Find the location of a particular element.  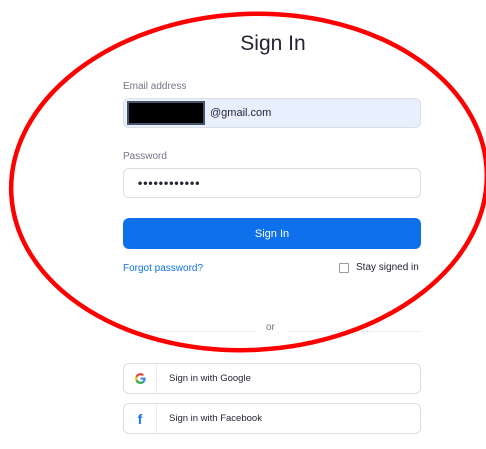

stay-signed-in-label: Stay signed in is located at coordinates (387, 267).